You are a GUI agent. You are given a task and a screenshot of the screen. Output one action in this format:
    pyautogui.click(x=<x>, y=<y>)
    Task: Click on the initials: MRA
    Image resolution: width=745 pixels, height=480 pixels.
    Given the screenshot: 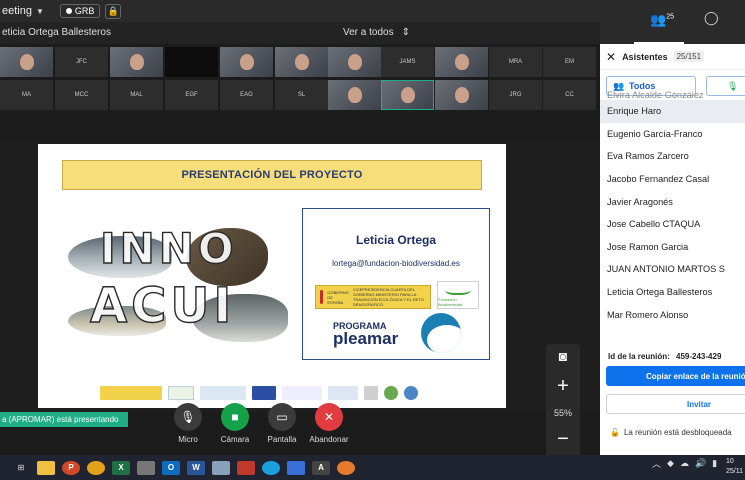 What is the action you would take?
    pyautogui.click(x=515, y=62)
    